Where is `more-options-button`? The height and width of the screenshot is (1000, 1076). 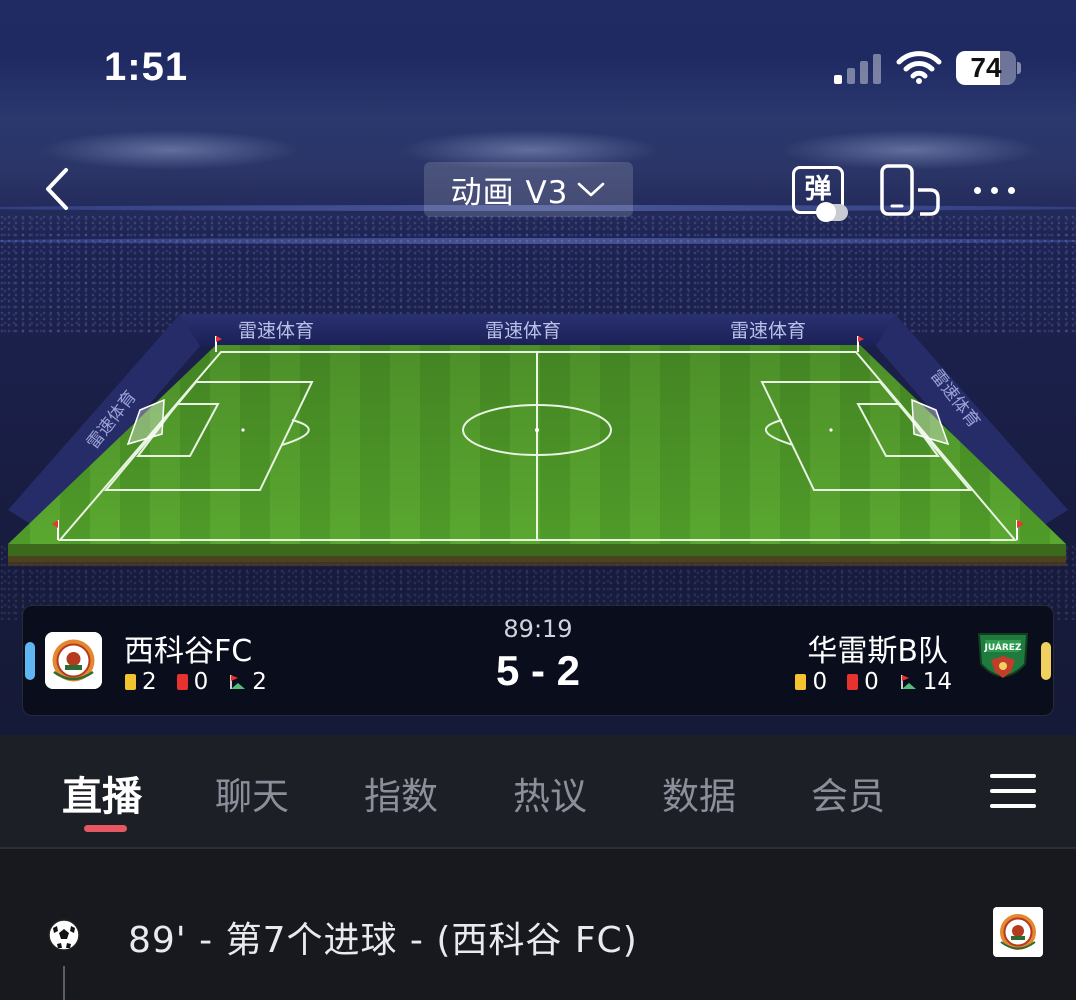 more-options-button is located at coordinates (999, 190).